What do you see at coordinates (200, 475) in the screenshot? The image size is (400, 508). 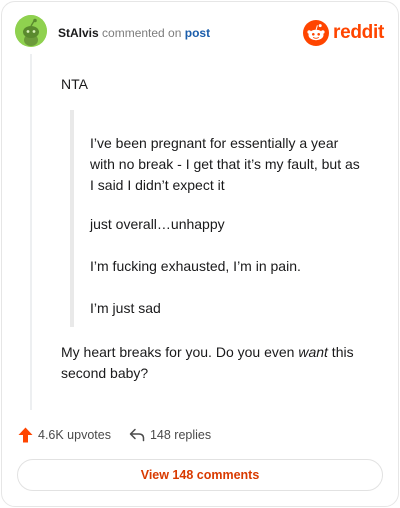 I see `view-comments-button: View 148 comments` at bounding box center [200, 475].